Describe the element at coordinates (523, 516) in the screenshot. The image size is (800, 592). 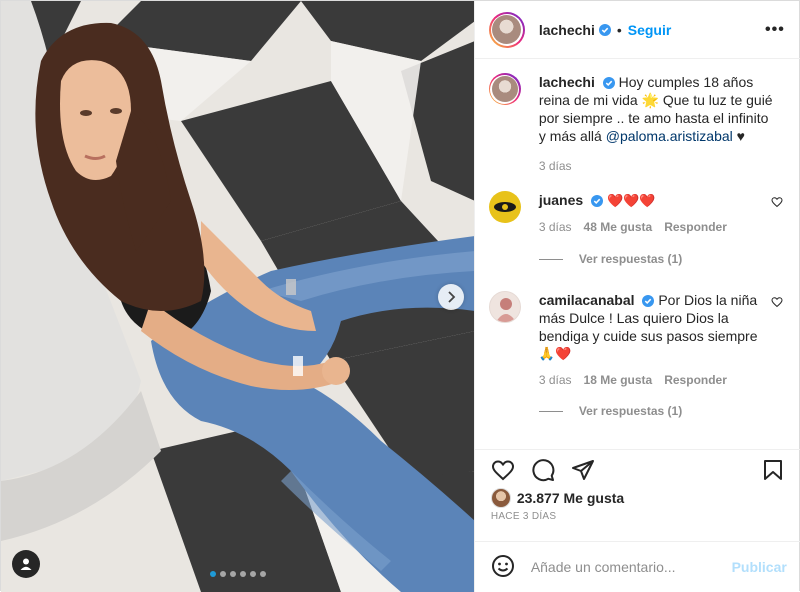
I see `posted-time: HACE 3 DÍAS` at that location.